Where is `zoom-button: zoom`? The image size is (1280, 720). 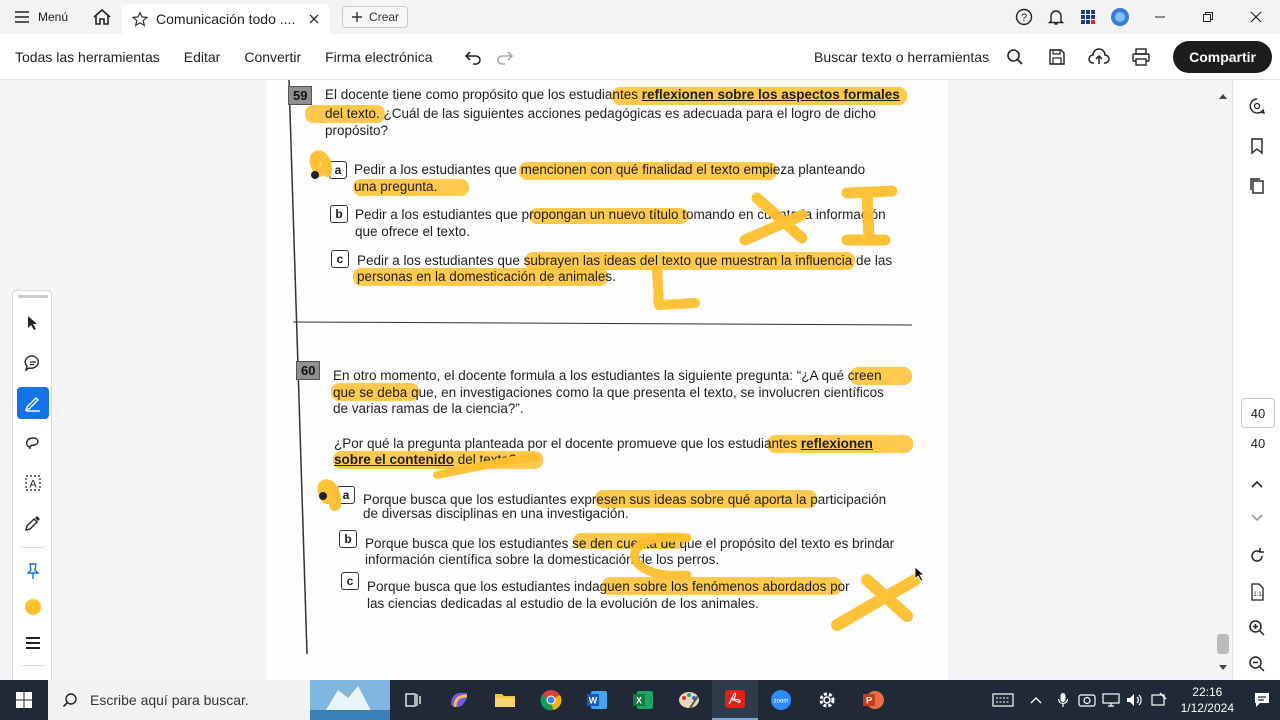
zoom-button: zoom is located at coordinates (781, 700).